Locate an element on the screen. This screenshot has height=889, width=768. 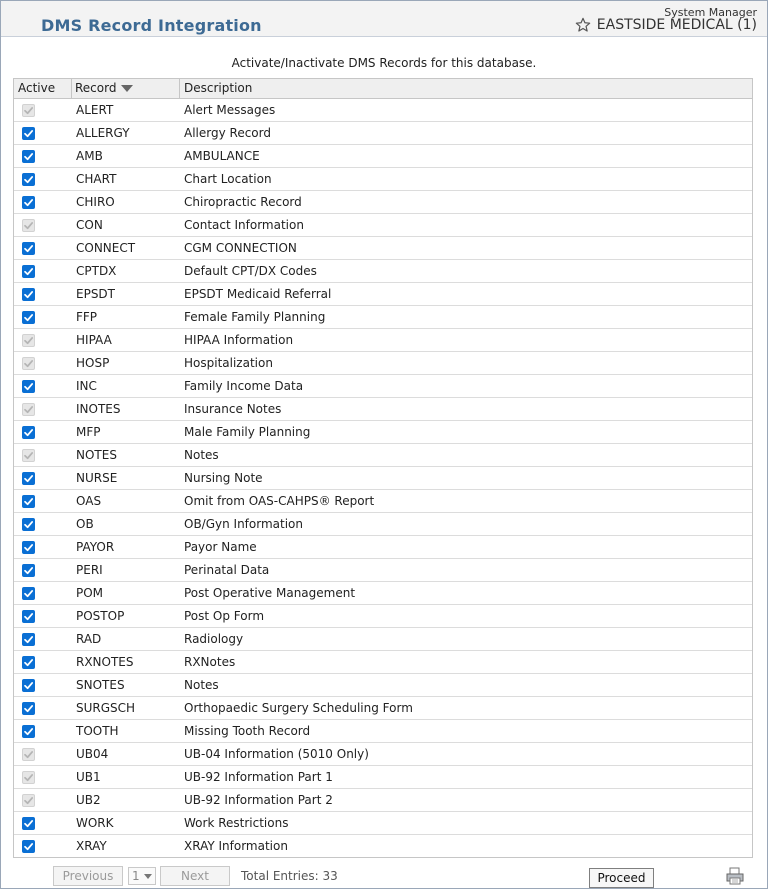
table-row: INC Family Income Data is located at coordinates (383, 386).